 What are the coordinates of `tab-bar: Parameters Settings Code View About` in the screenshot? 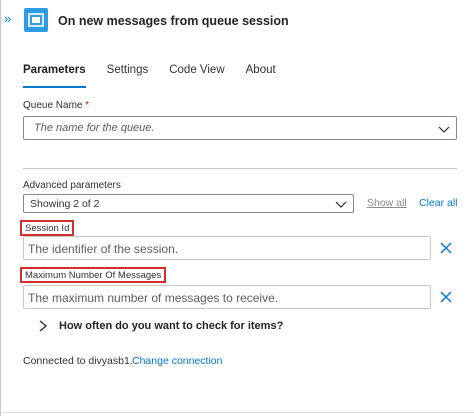 It's located at (160, 75).